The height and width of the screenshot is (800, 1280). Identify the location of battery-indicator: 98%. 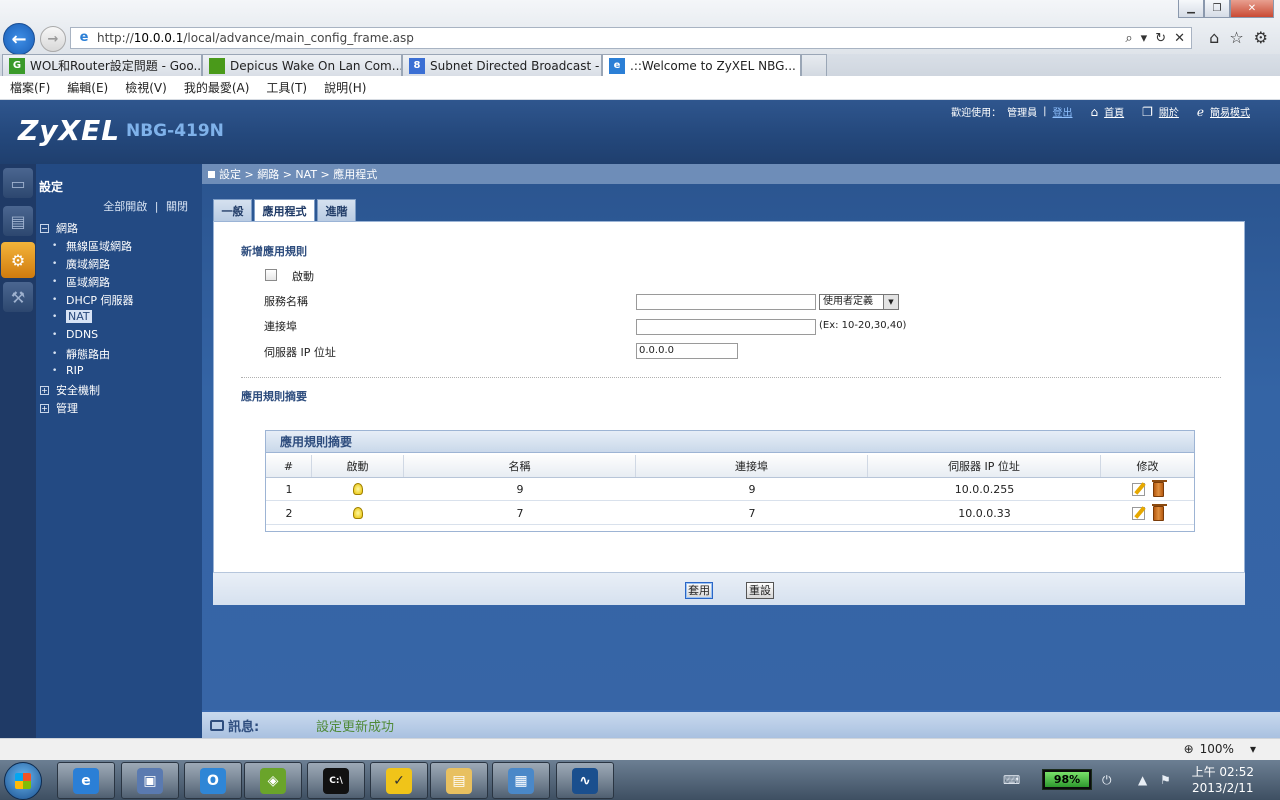
(1067, 779).